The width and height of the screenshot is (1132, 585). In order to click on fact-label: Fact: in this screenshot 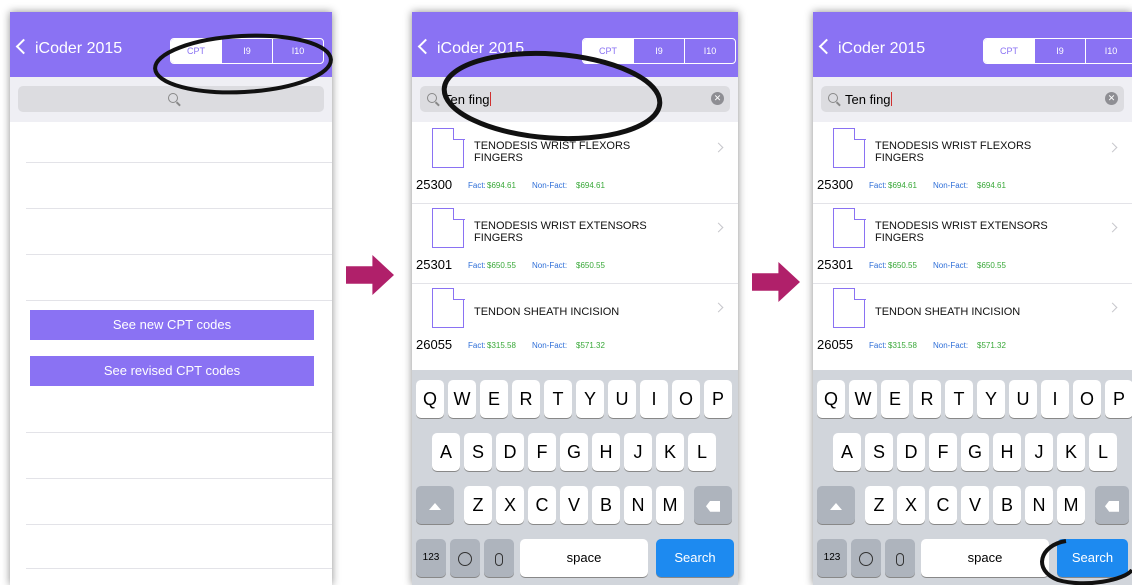, I will do `click(477, 345)`.